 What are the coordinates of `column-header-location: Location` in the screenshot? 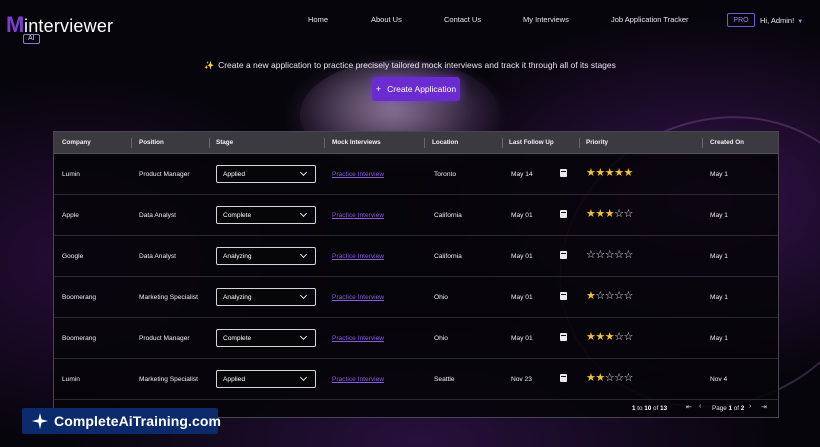 It's located at (445, 142).